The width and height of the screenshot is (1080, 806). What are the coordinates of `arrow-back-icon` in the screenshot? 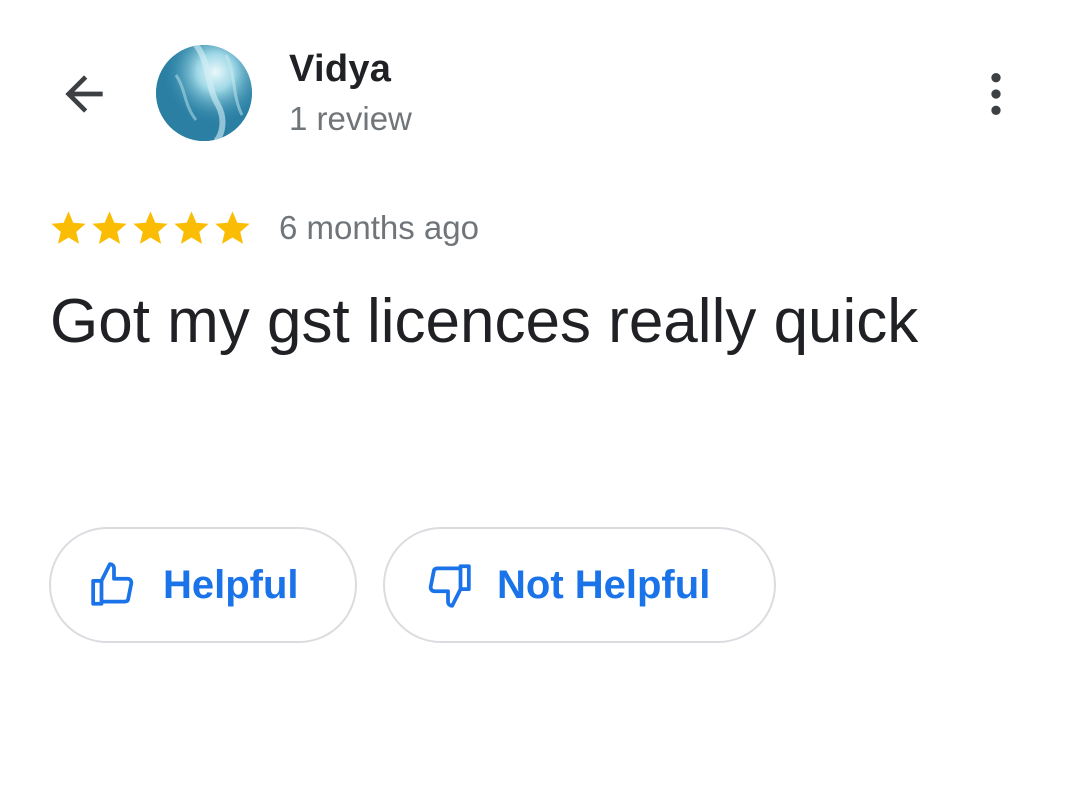 It's located at (84, 94).